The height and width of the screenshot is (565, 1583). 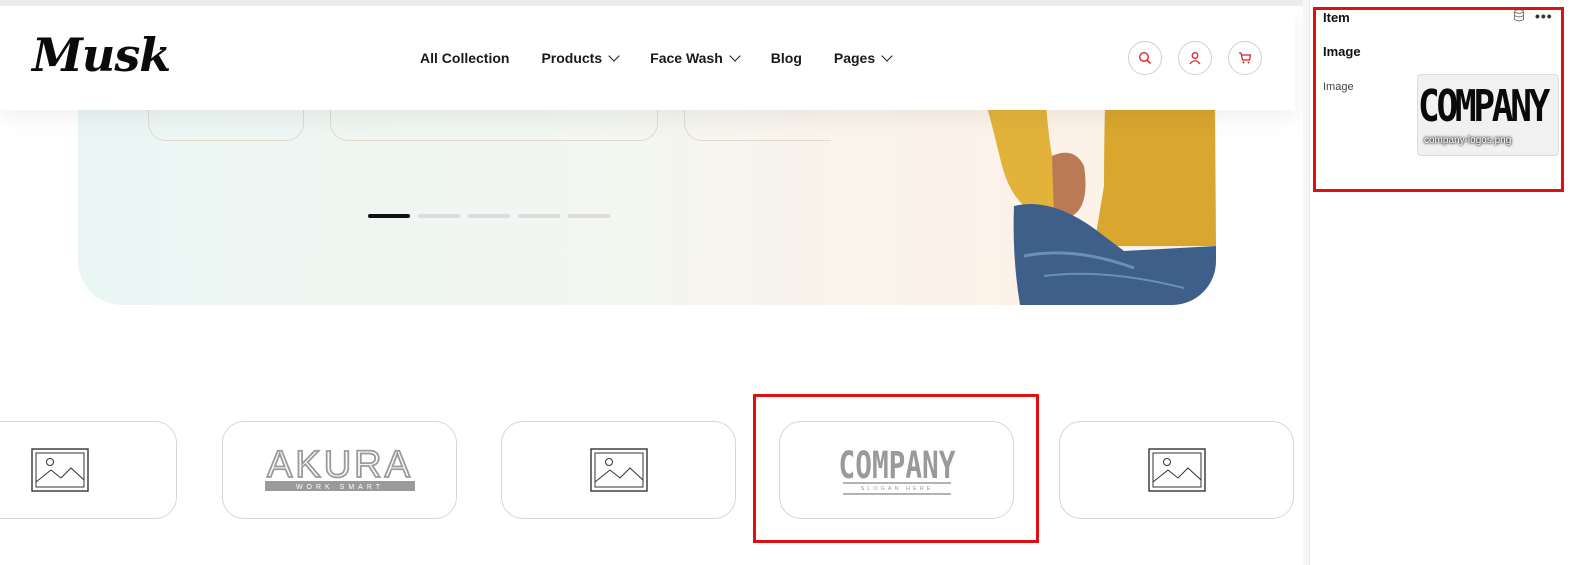 What do you see at coordinates (896, 465) in the screenshot?
I see `svg-text: COMPANY` at bounding box center [896, 465].